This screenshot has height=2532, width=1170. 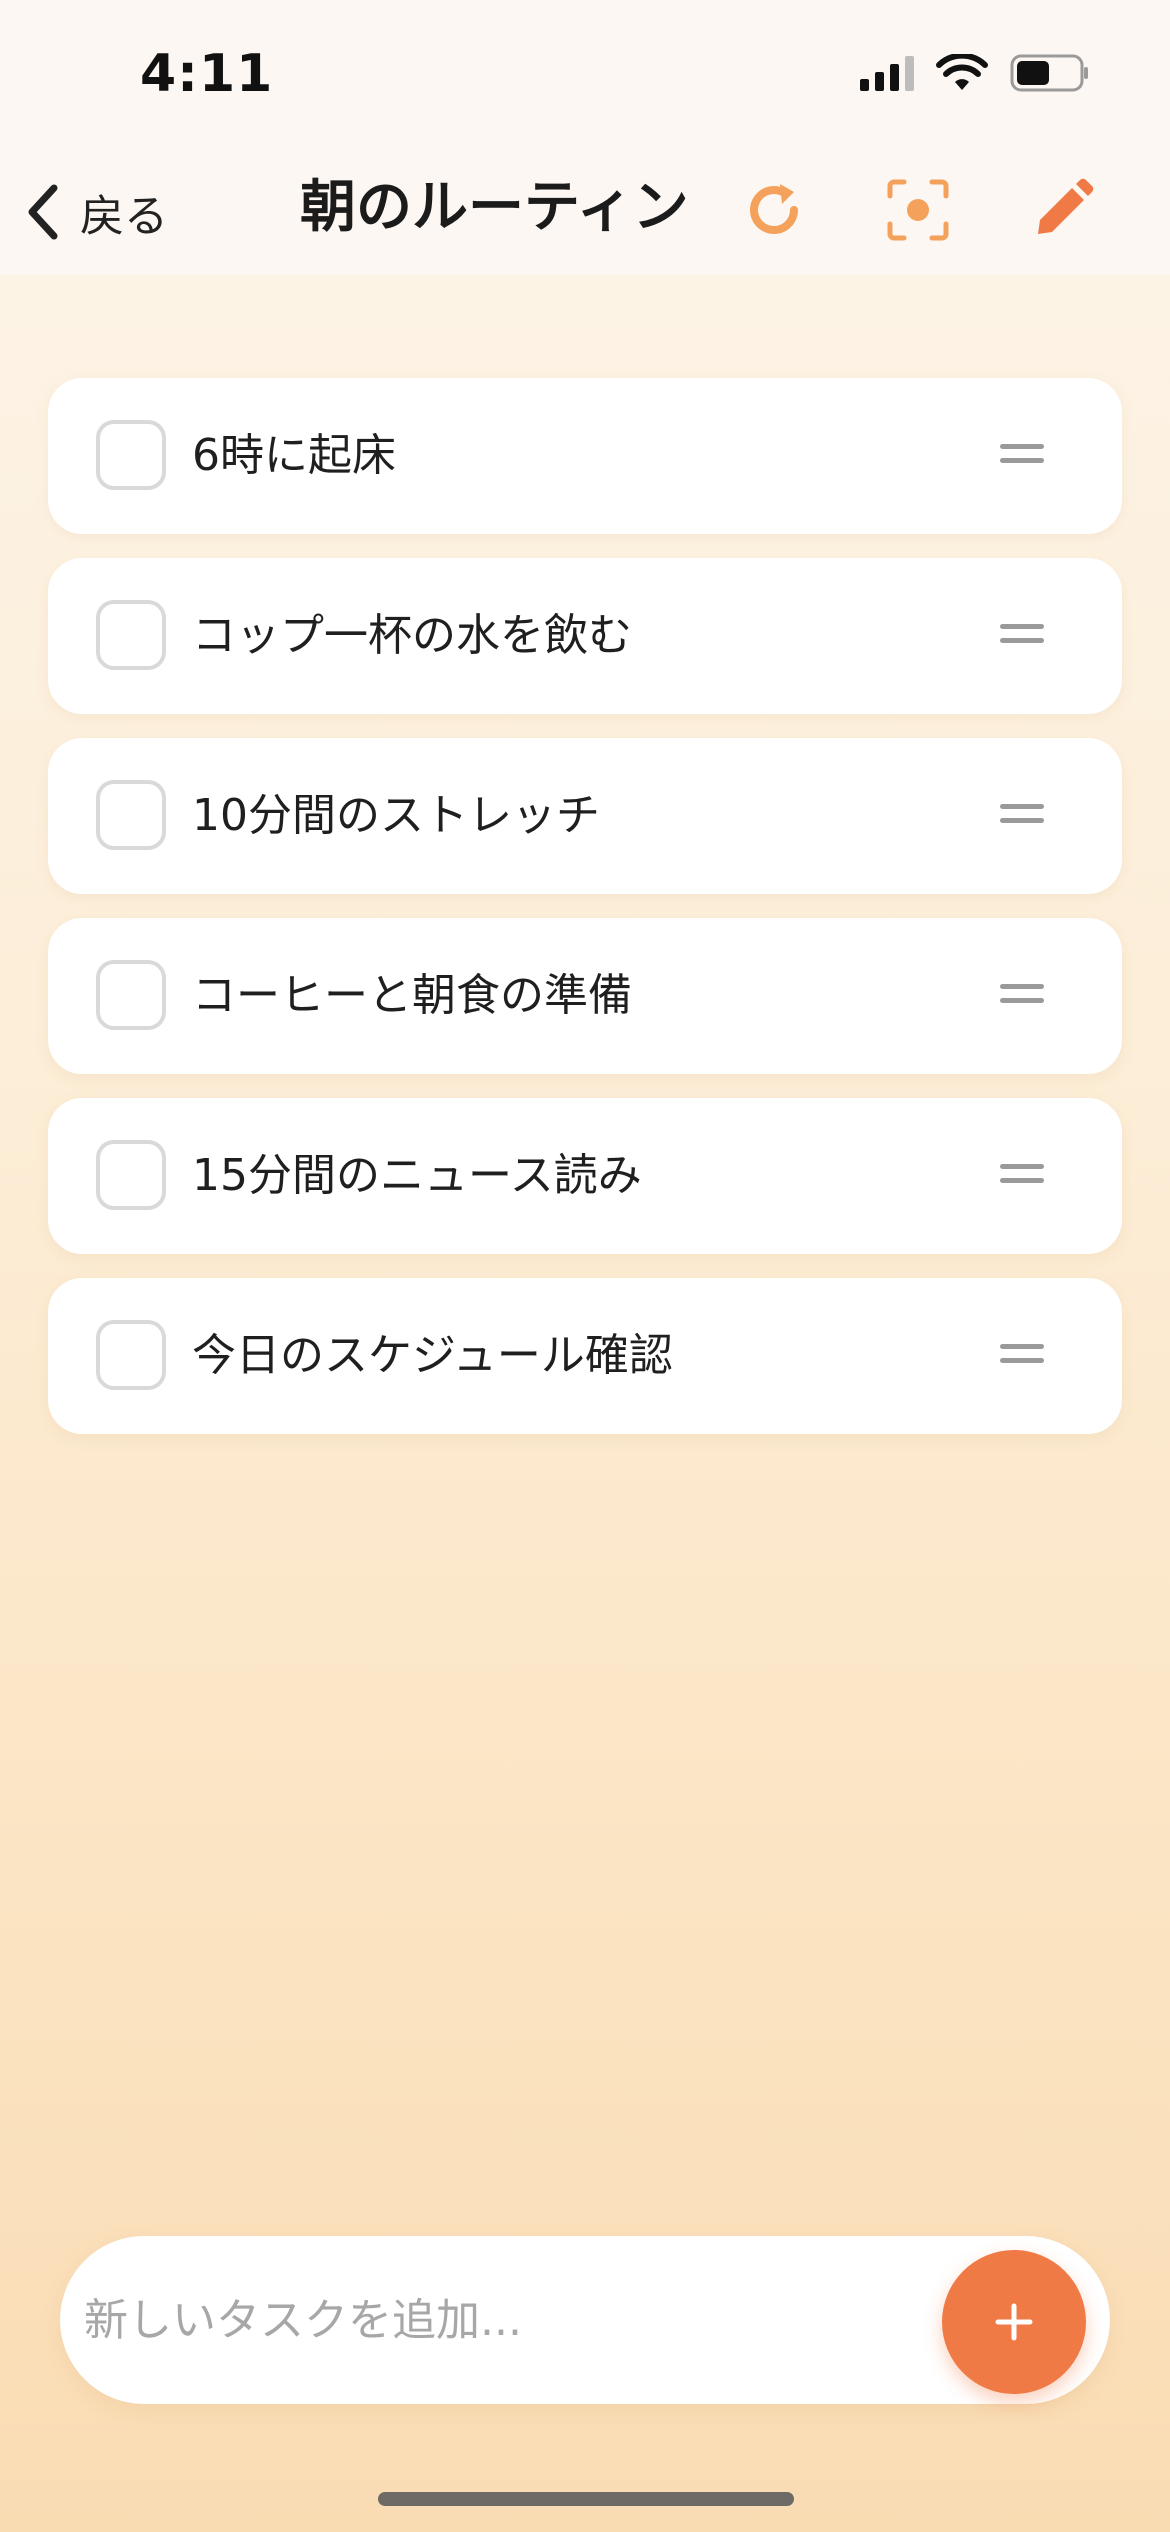 I want to click on refresh-icon, so click(x=774, y=209).